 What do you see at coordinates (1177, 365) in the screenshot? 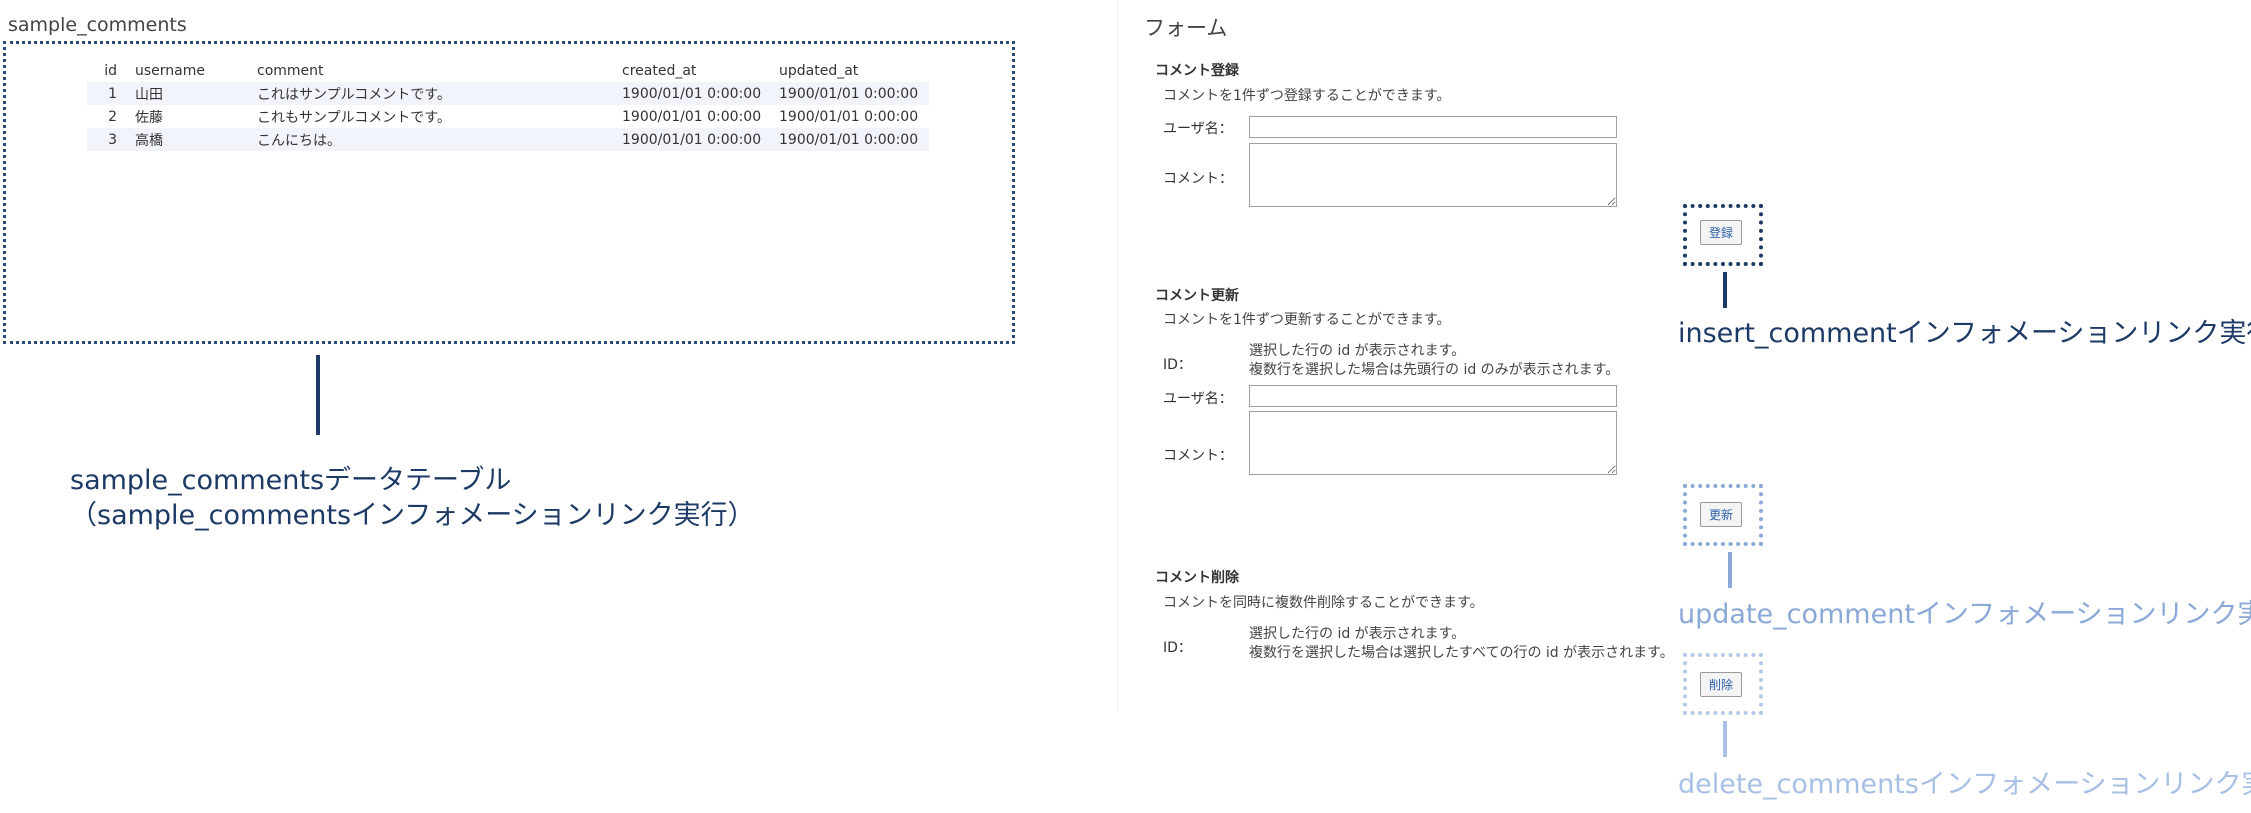
I see `update-id-label: ID：` at bounding box center [1177, 365].